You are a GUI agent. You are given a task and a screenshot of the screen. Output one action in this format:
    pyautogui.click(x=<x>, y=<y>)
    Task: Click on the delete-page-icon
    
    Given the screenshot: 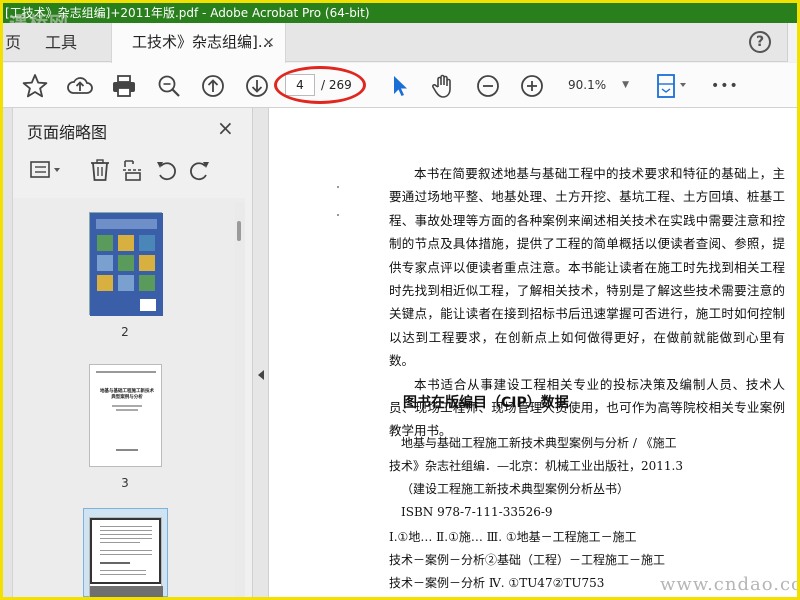 What is the action you would take?
    pyautogui.click(x=100, y=170)
    